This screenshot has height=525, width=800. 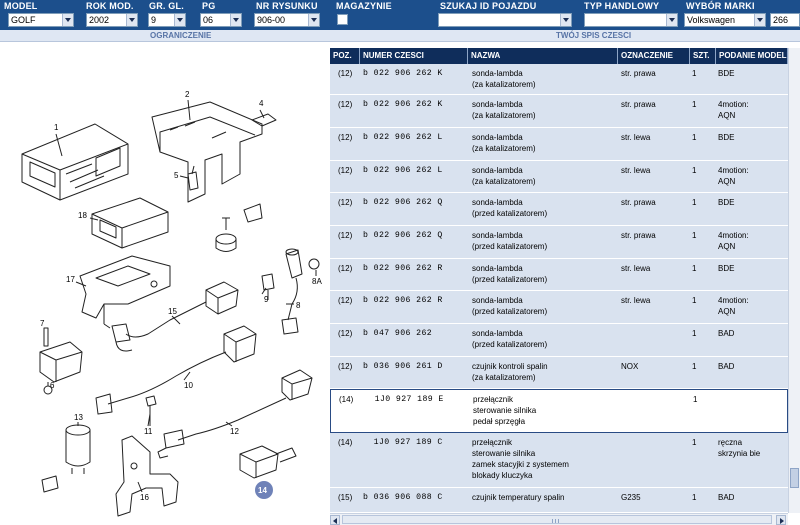 I want to click on callout-14-highlight: 14, so click(x=264, y=490).